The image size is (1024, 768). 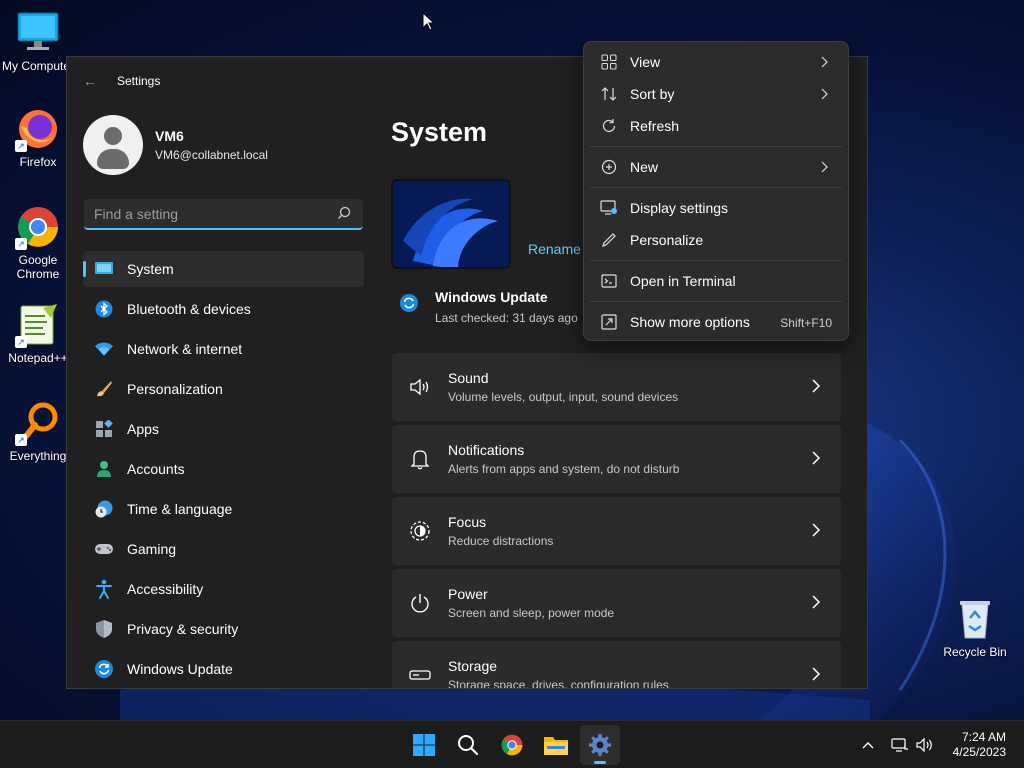 I want to click on taskbar: 7:24 AM 4/25/2023, so click(x=512, y=744).